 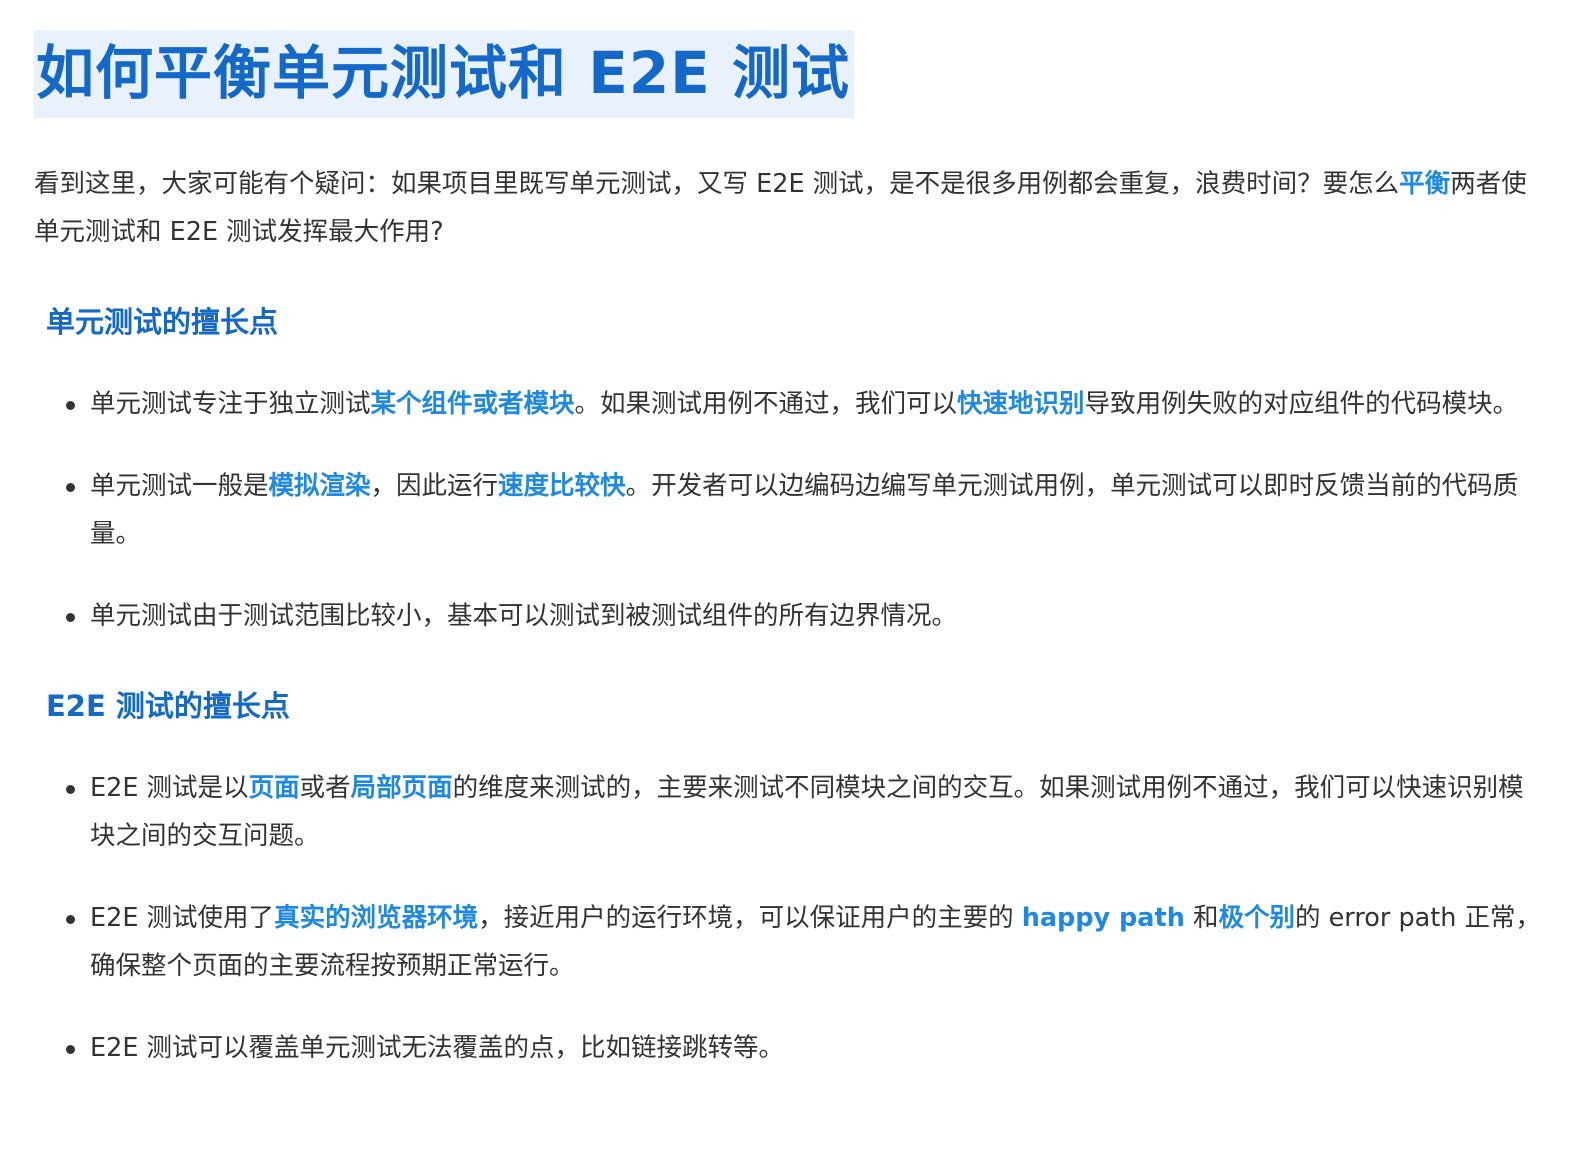 What do you see at coordinates (1201, 918) in the screenshot?
I see `item-text: 和` at bounding box center [1201, 918].